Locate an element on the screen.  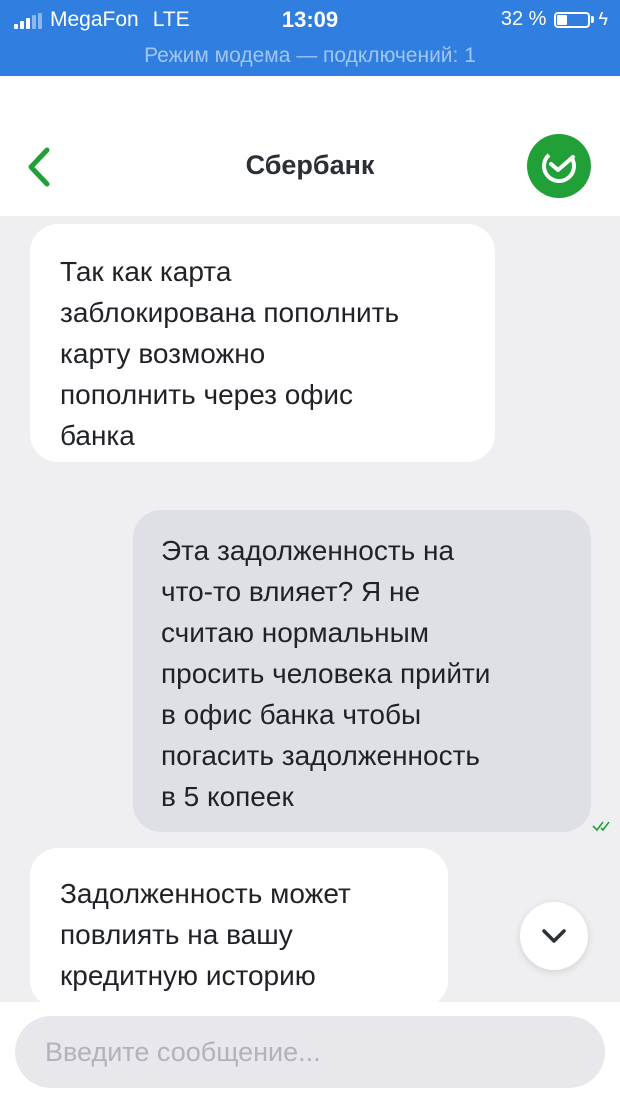
scroll-down-button is located at coordinates (554, 936).